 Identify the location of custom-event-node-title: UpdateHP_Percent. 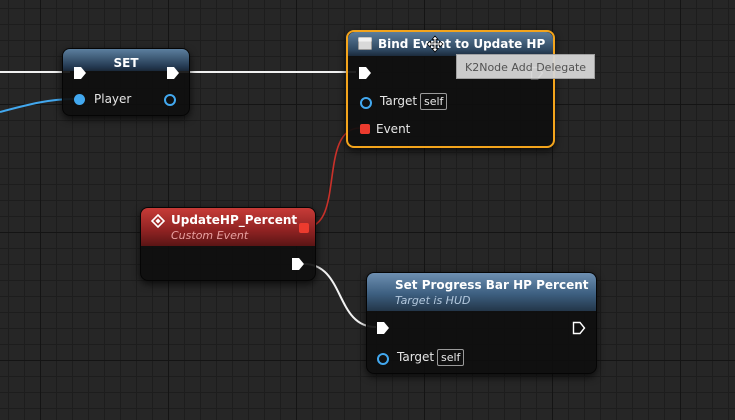
(234, 220).